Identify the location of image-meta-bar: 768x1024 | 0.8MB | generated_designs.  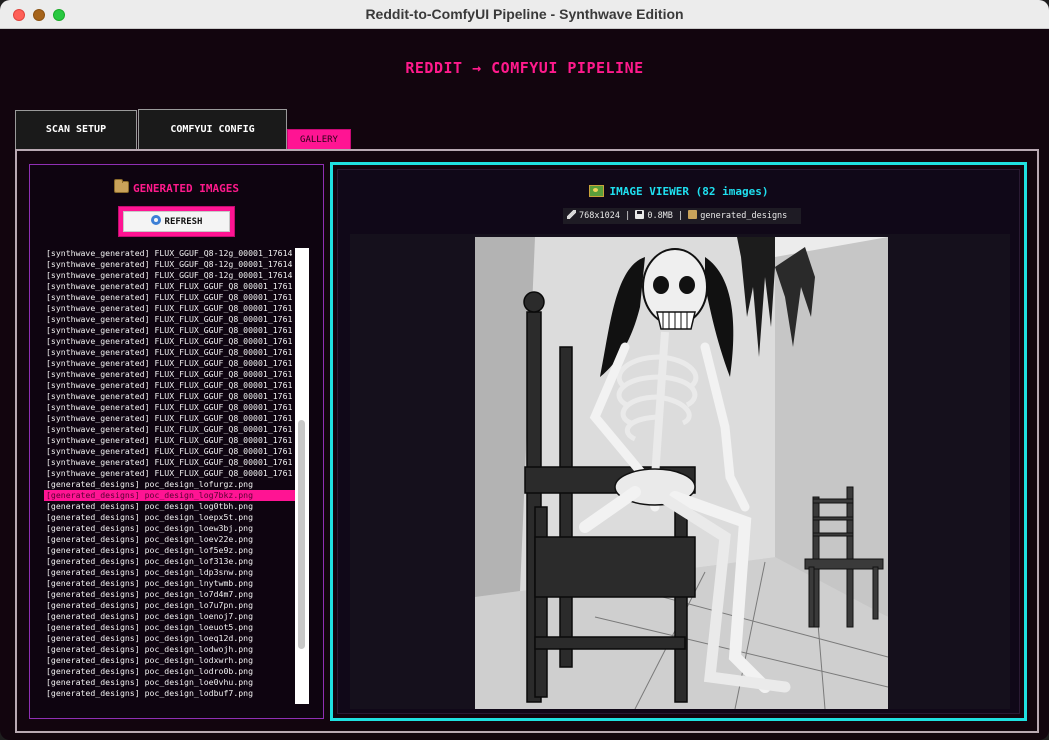
(682, 216).